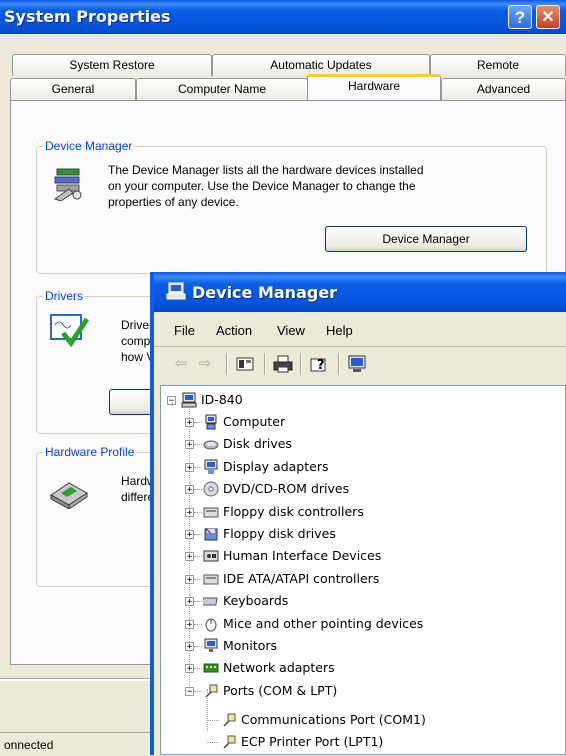 The height and width of the screenshot is (756, 566). I want to click on status-text: onnected, so click(29, 745).